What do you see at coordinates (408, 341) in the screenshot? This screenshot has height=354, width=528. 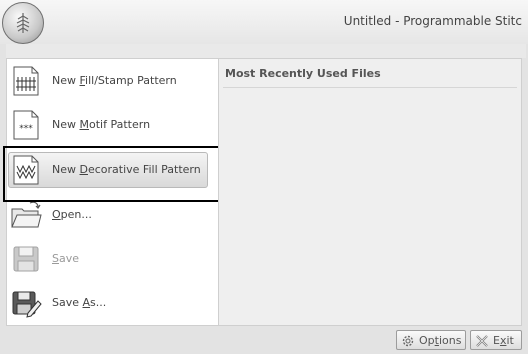 I see `gear-icon` at bounding box center [408, 341].